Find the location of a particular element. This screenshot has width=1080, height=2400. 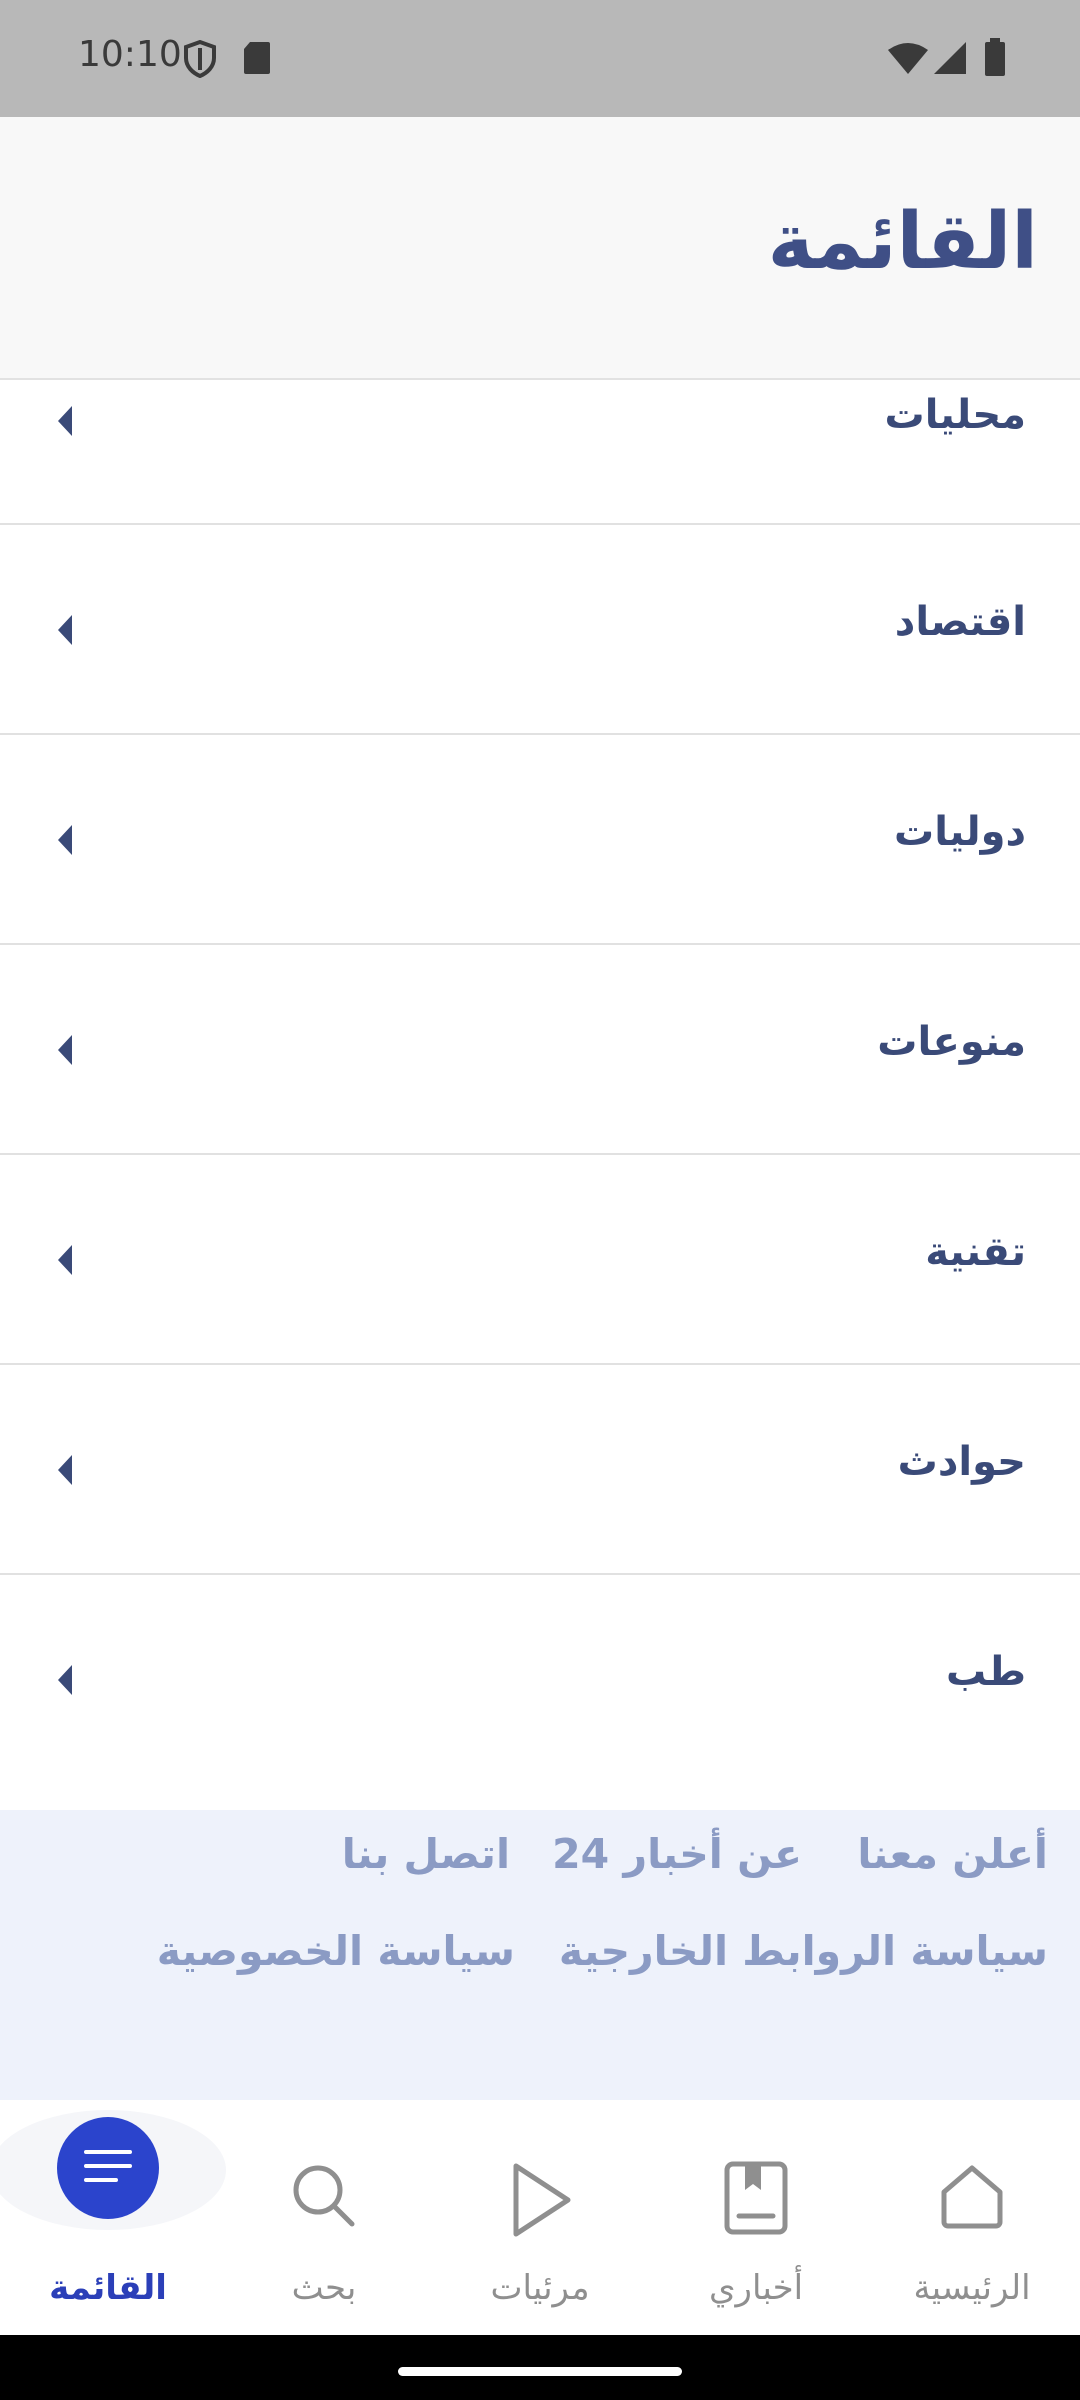

shield-icon is located at coordinates (200, 60).